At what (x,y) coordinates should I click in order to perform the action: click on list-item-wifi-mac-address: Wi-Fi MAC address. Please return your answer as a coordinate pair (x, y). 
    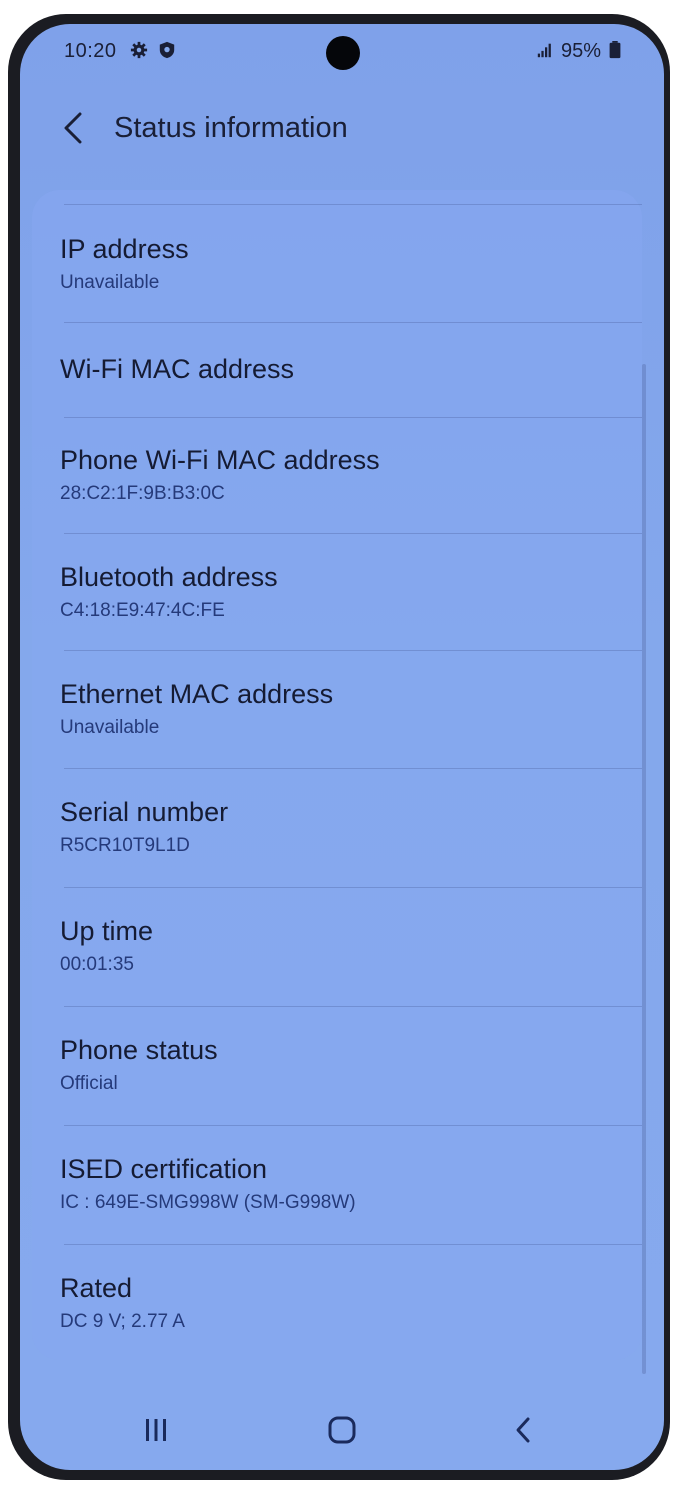
    Looking at the image, I should click on (345, 369).